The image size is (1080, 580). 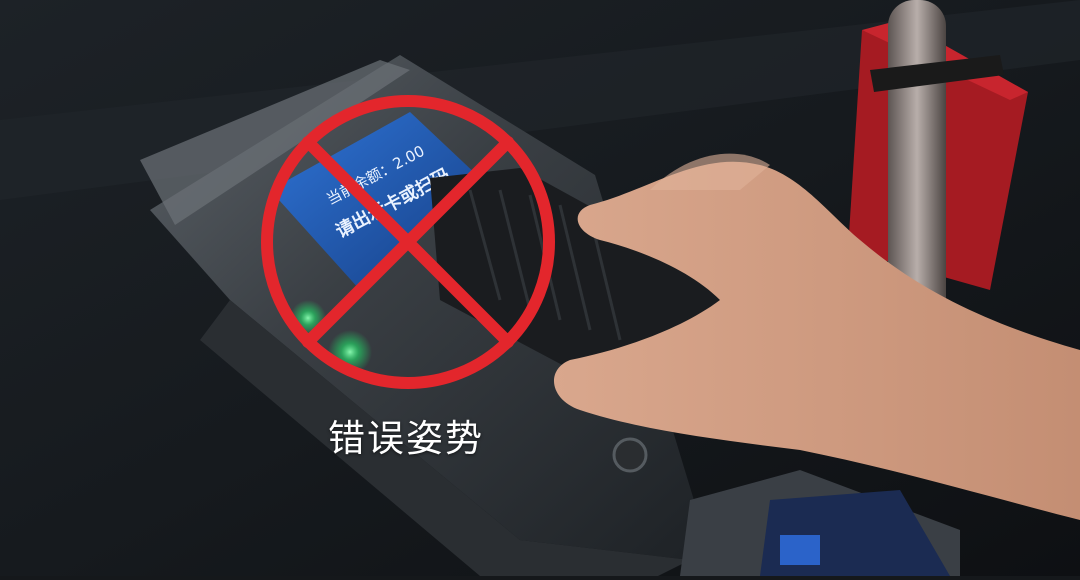 I want to click on caption-wrong-posture: 错误姿势, so click(x=406, y=438).